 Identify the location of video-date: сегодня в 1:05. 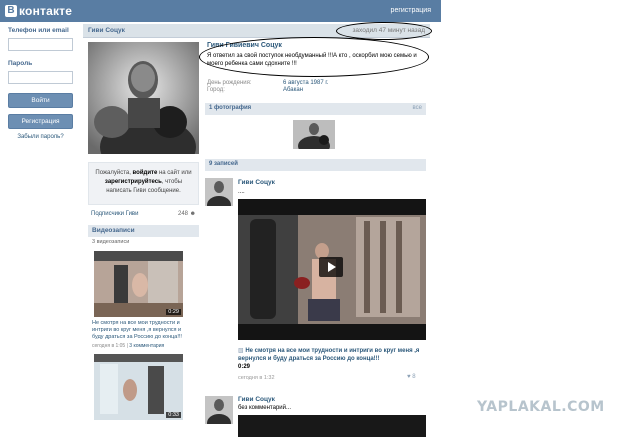
(109, 346).